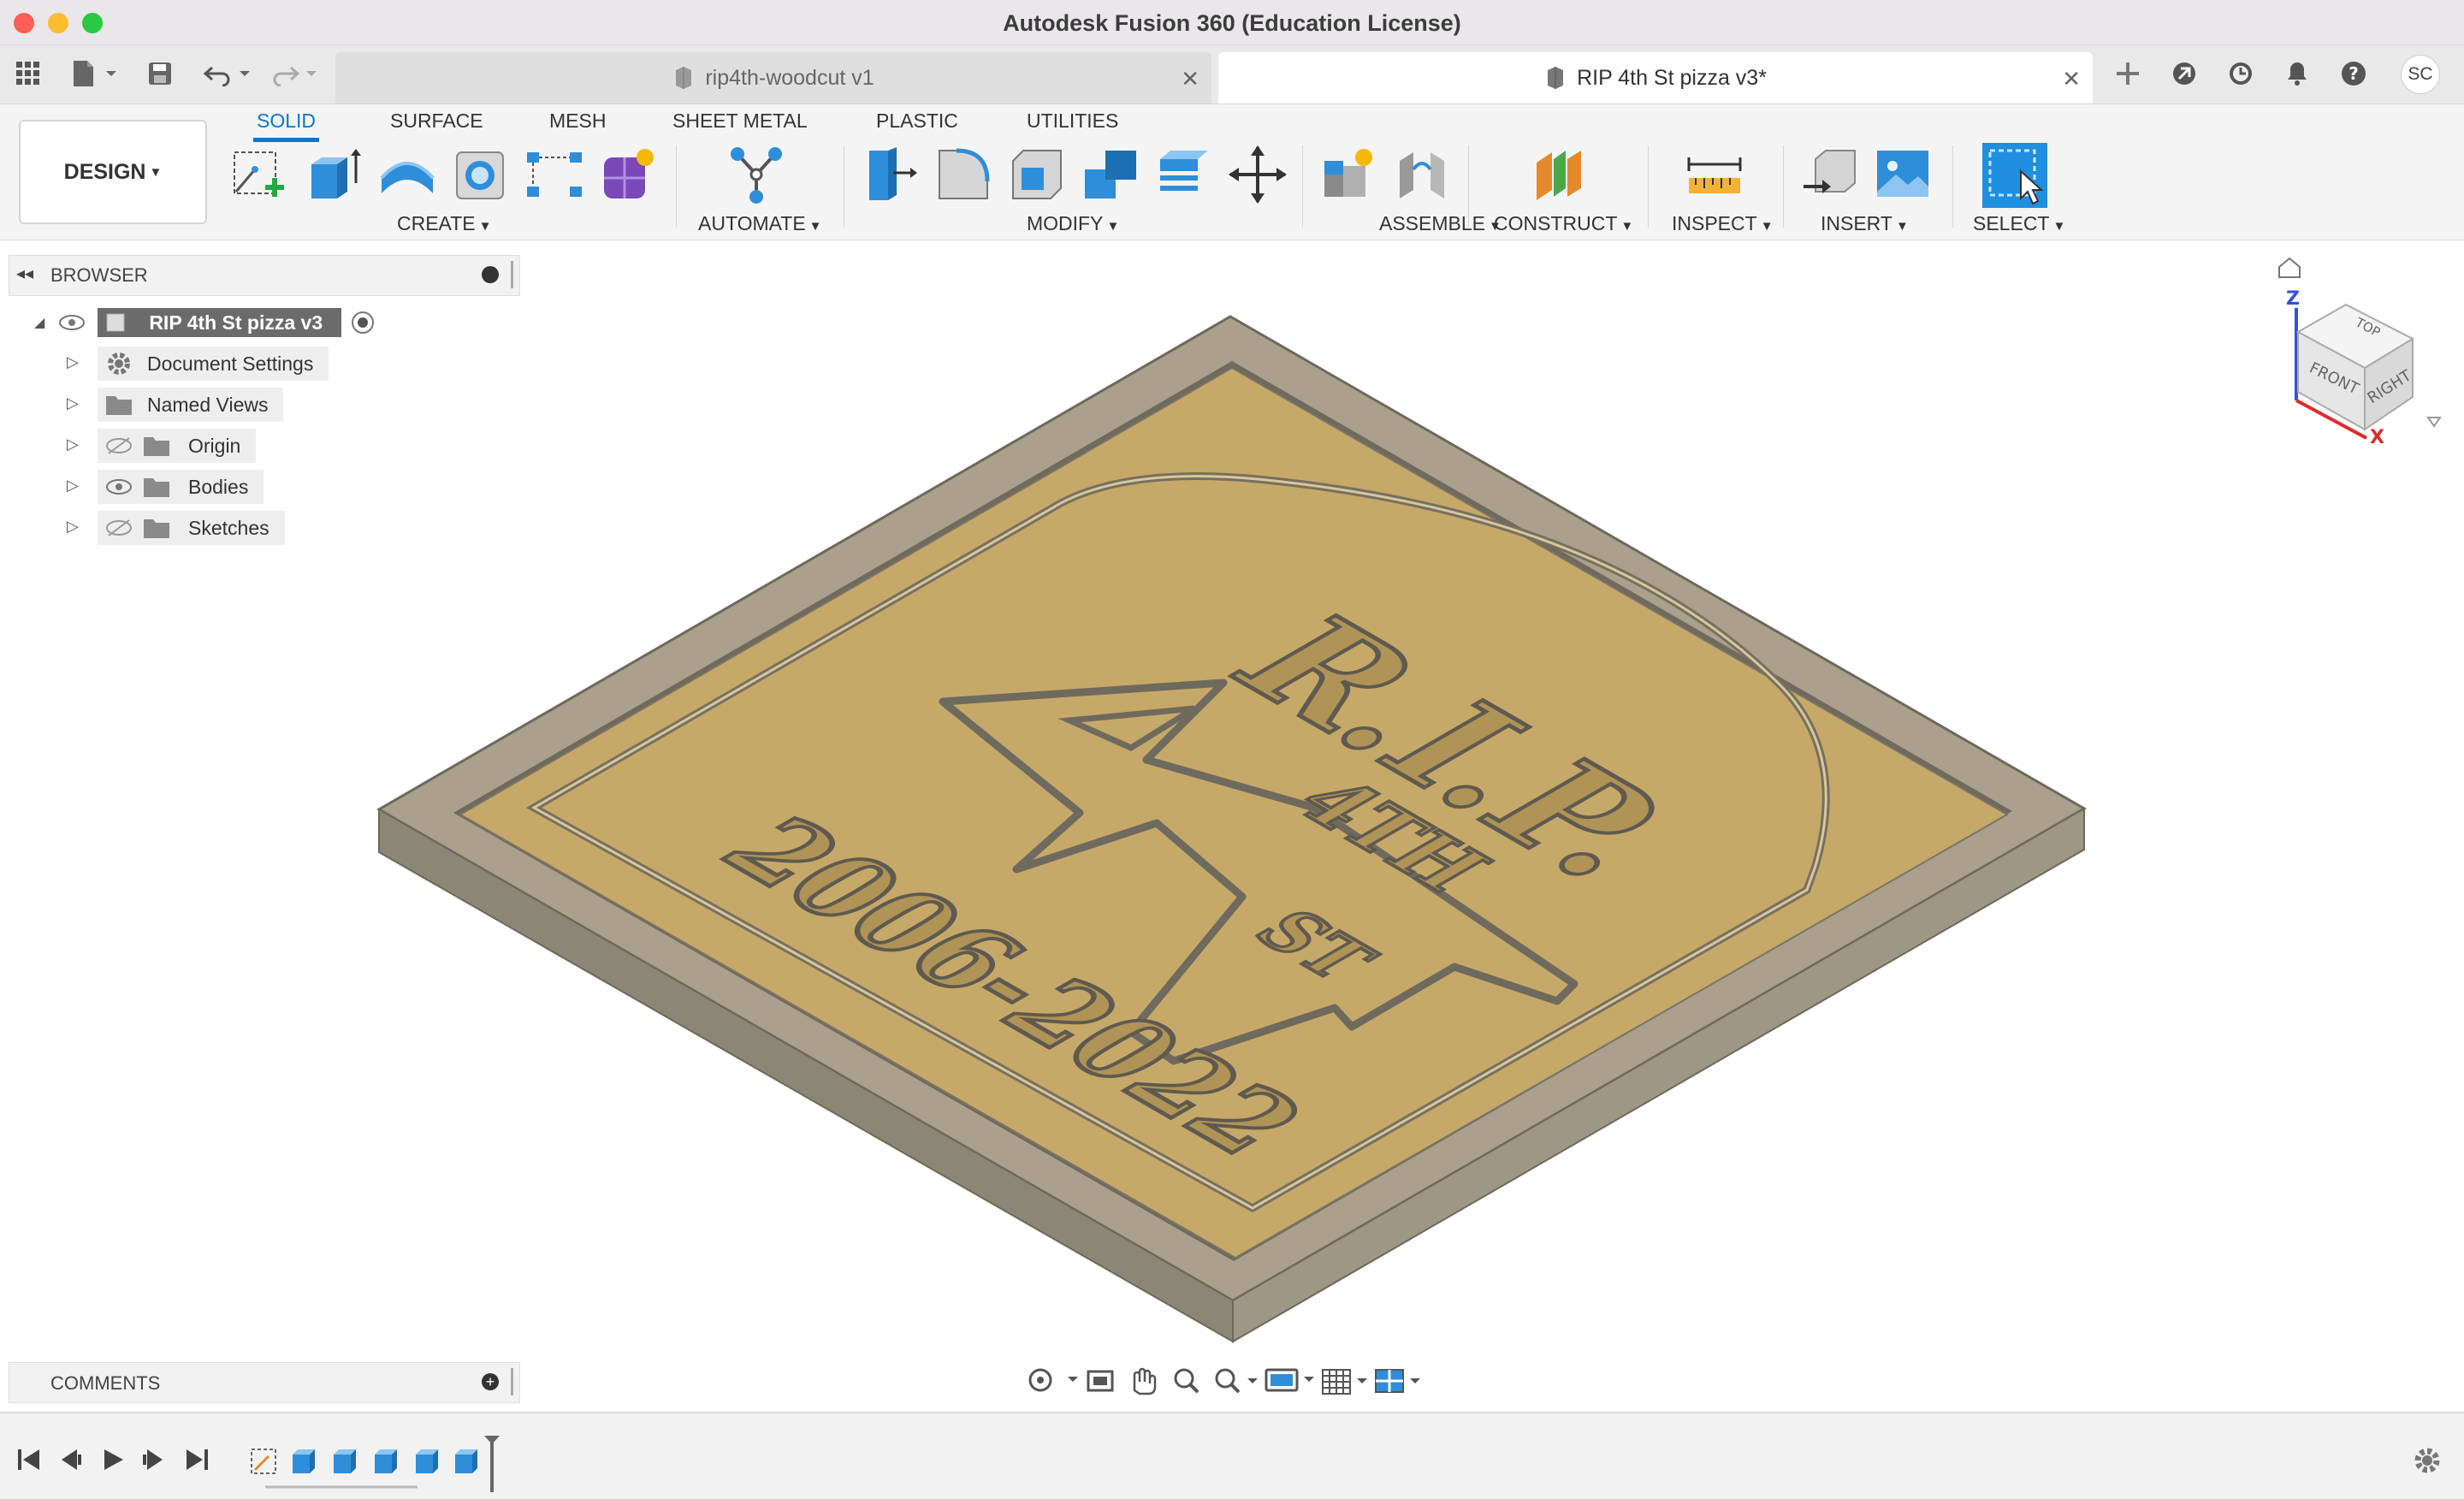 The width and height of the screenshot is (2464, 1499). I want to click on move-copy-icon, so click(1257, 174).